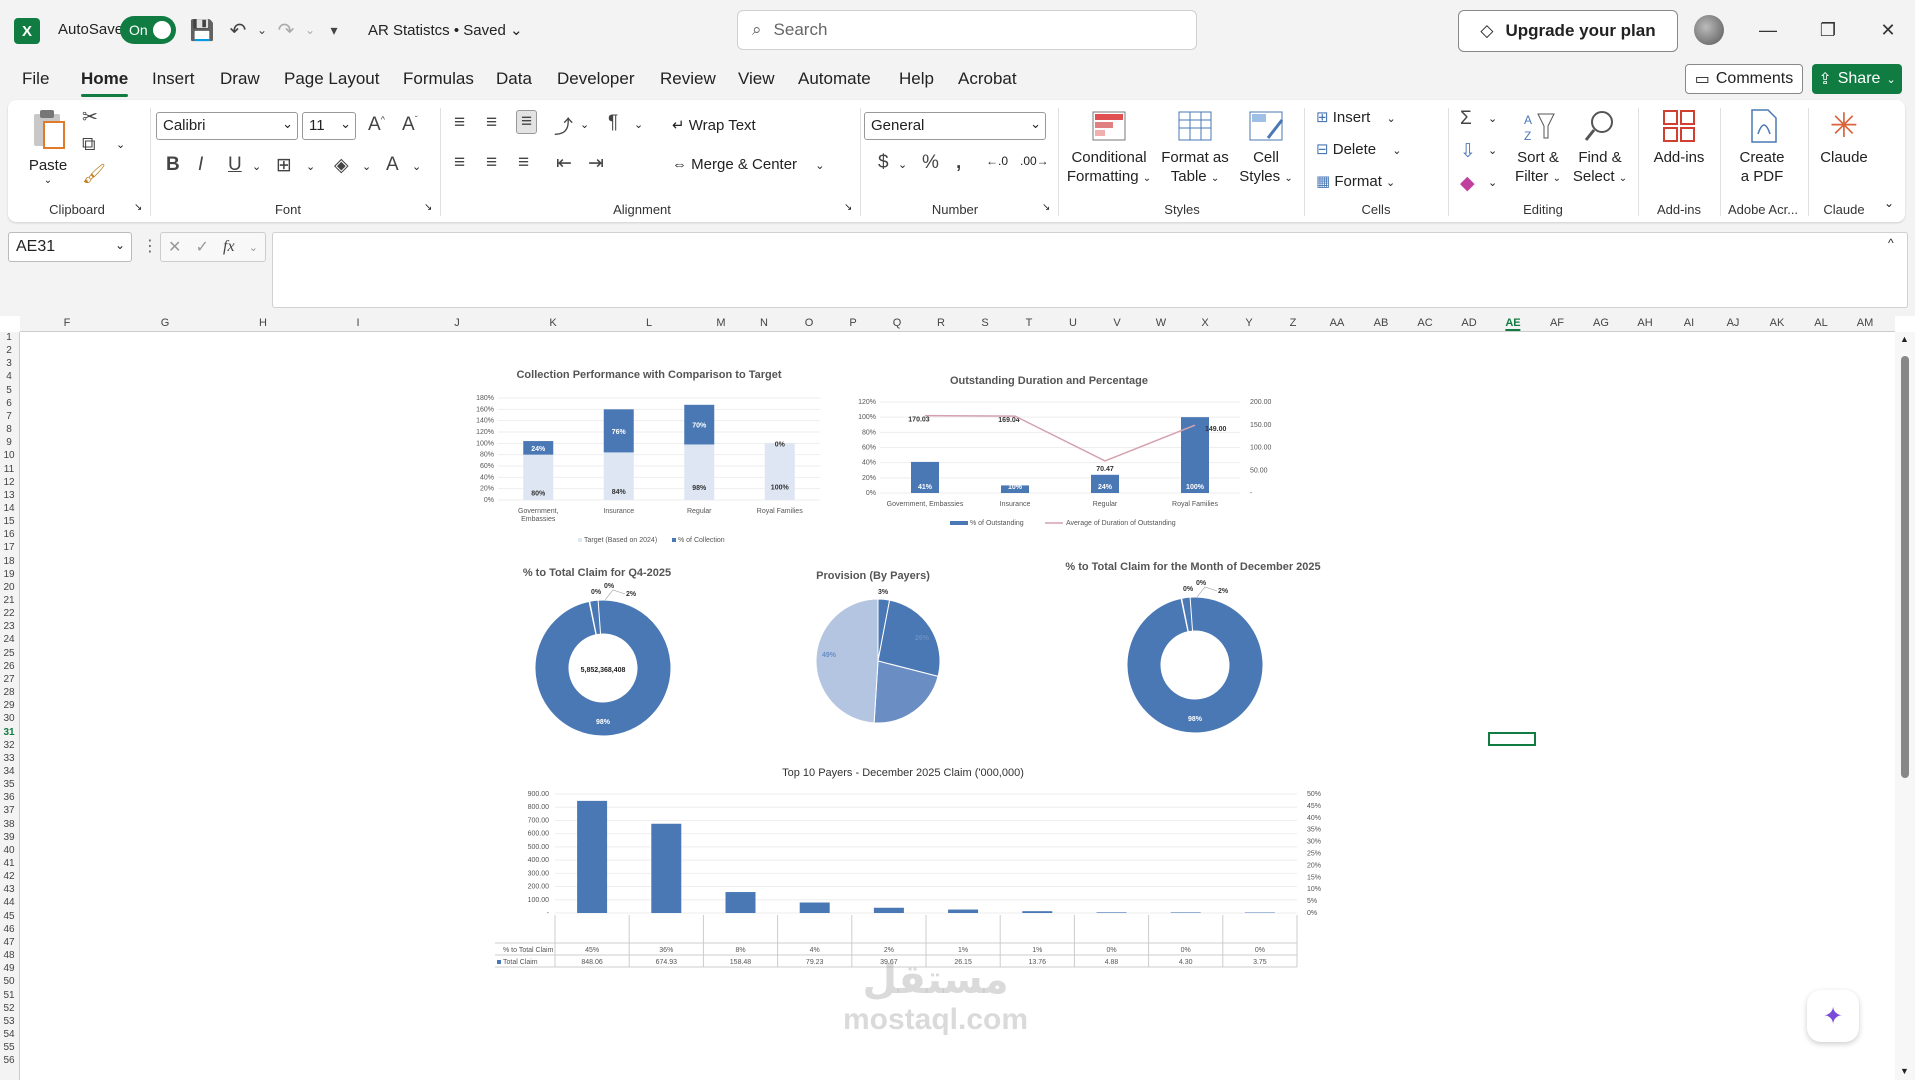  I want to click on increase-font-icon: A^, so click(376, 125).